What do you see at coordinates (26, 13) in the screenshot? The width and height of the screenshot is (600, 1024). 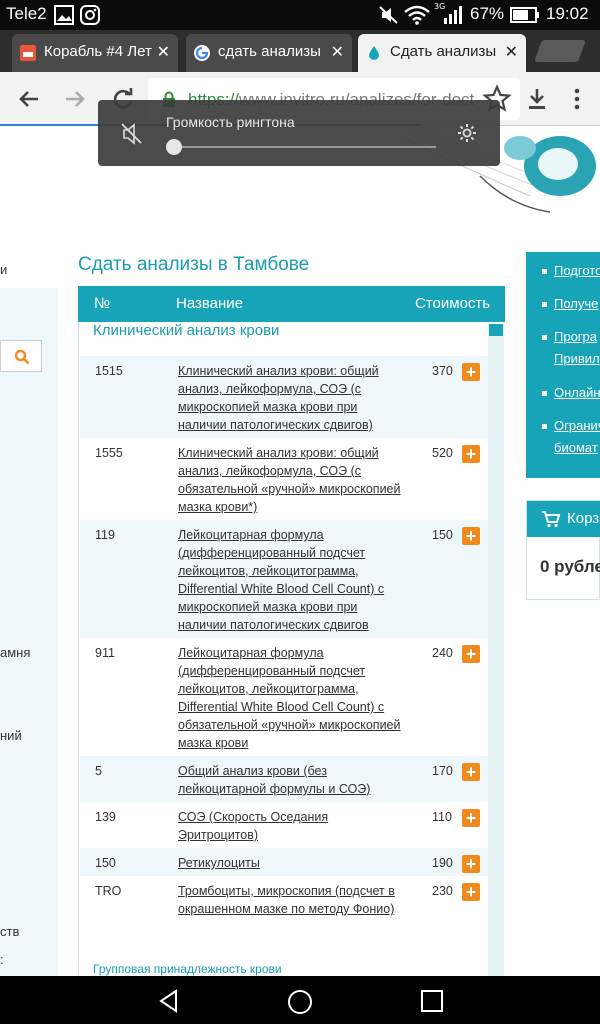 I see `carrier-name: Tele2` at bounding box center [26, 13].